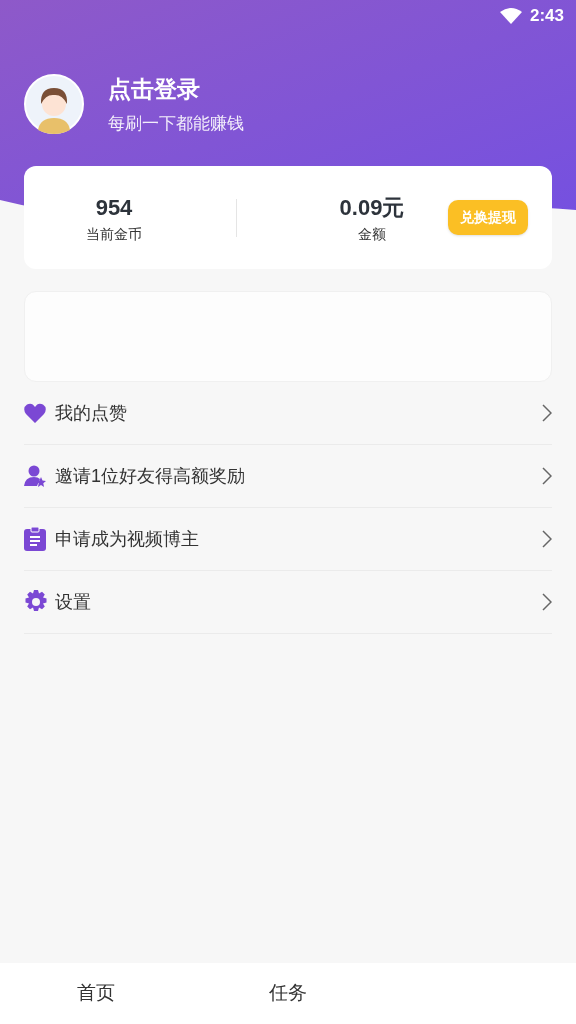 Image resolution: width=576 pixels, height=1024 pixels. Describe the element at coordinates (91, 413) in the screenshot. I see `menu-label: 我的点赞` at that location.